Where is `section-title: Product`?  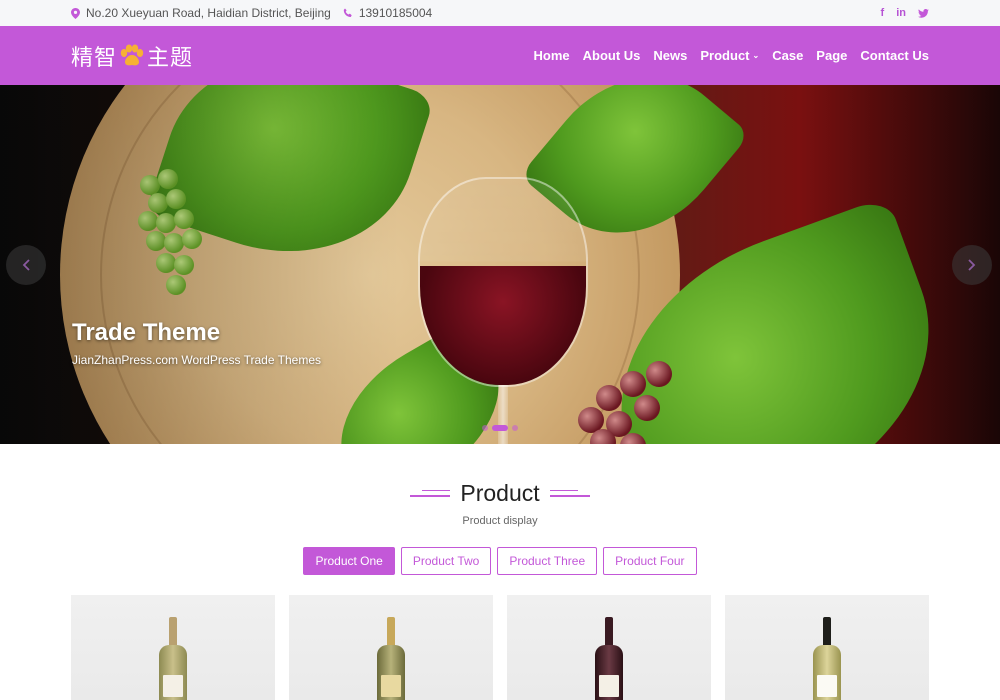
section-title: Product is located at coordinates (500, 493).